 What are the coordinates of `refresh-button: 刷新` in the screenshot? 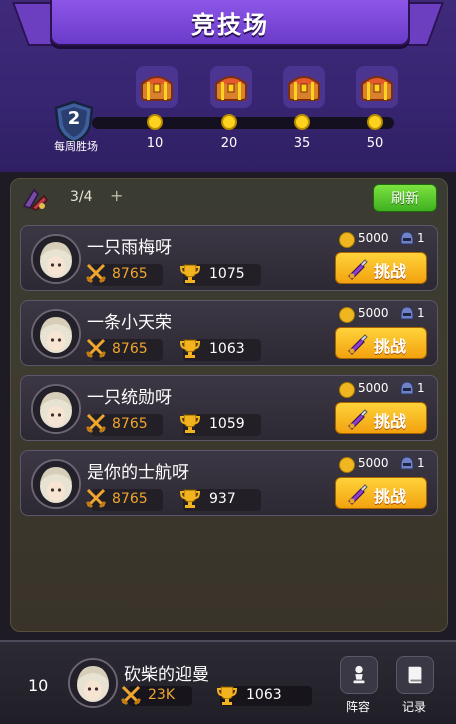 It's located at (405, 198).